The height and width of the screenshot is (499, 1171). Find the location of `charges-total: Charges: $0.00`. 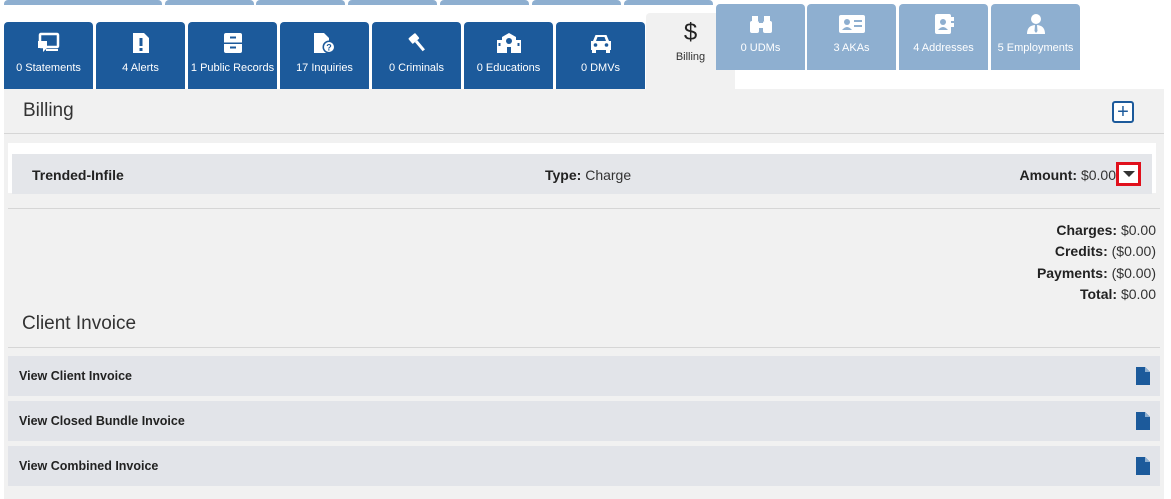

charges-total: Charges: $0.00 is located at coordinates (1106, 230).